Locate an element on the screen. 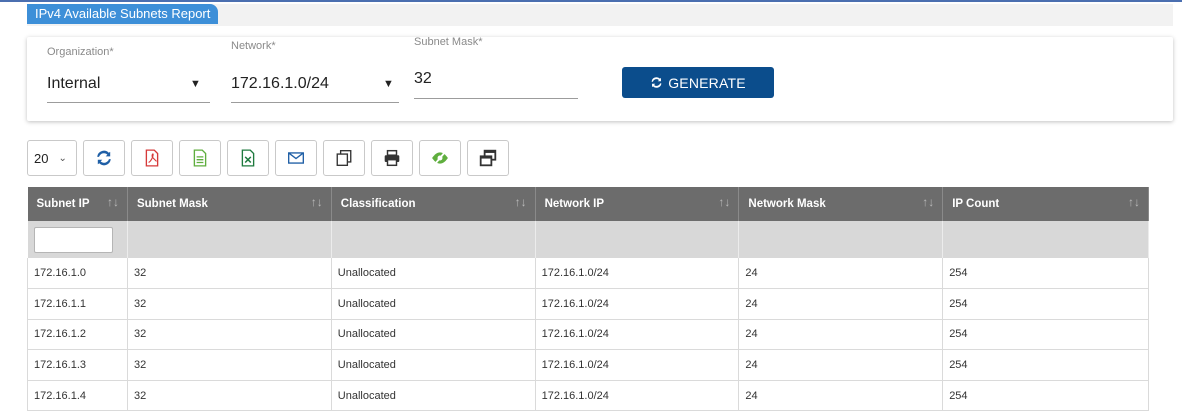 The image size is (1182, 413). export-pdf-button is located at coordinates (152, 158).